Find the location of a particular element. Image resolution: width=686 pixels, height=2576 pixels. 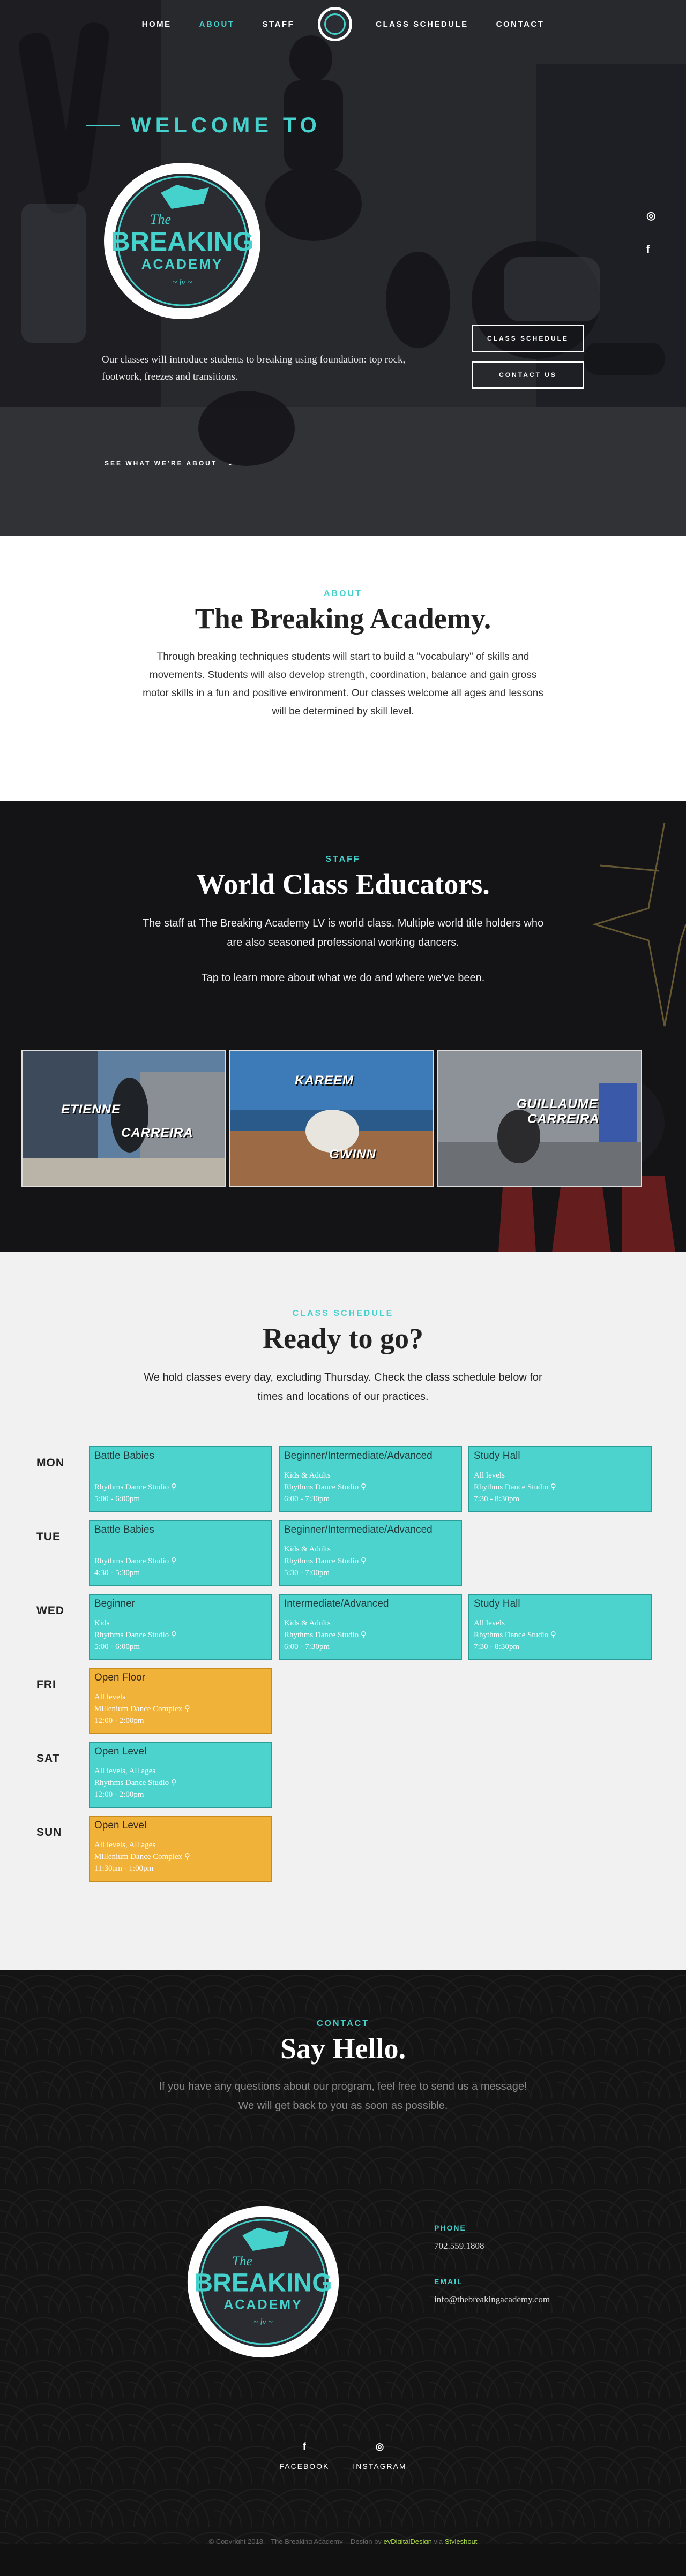

logo-academy-text: ACADEMY is located at coordinates (182, 264).